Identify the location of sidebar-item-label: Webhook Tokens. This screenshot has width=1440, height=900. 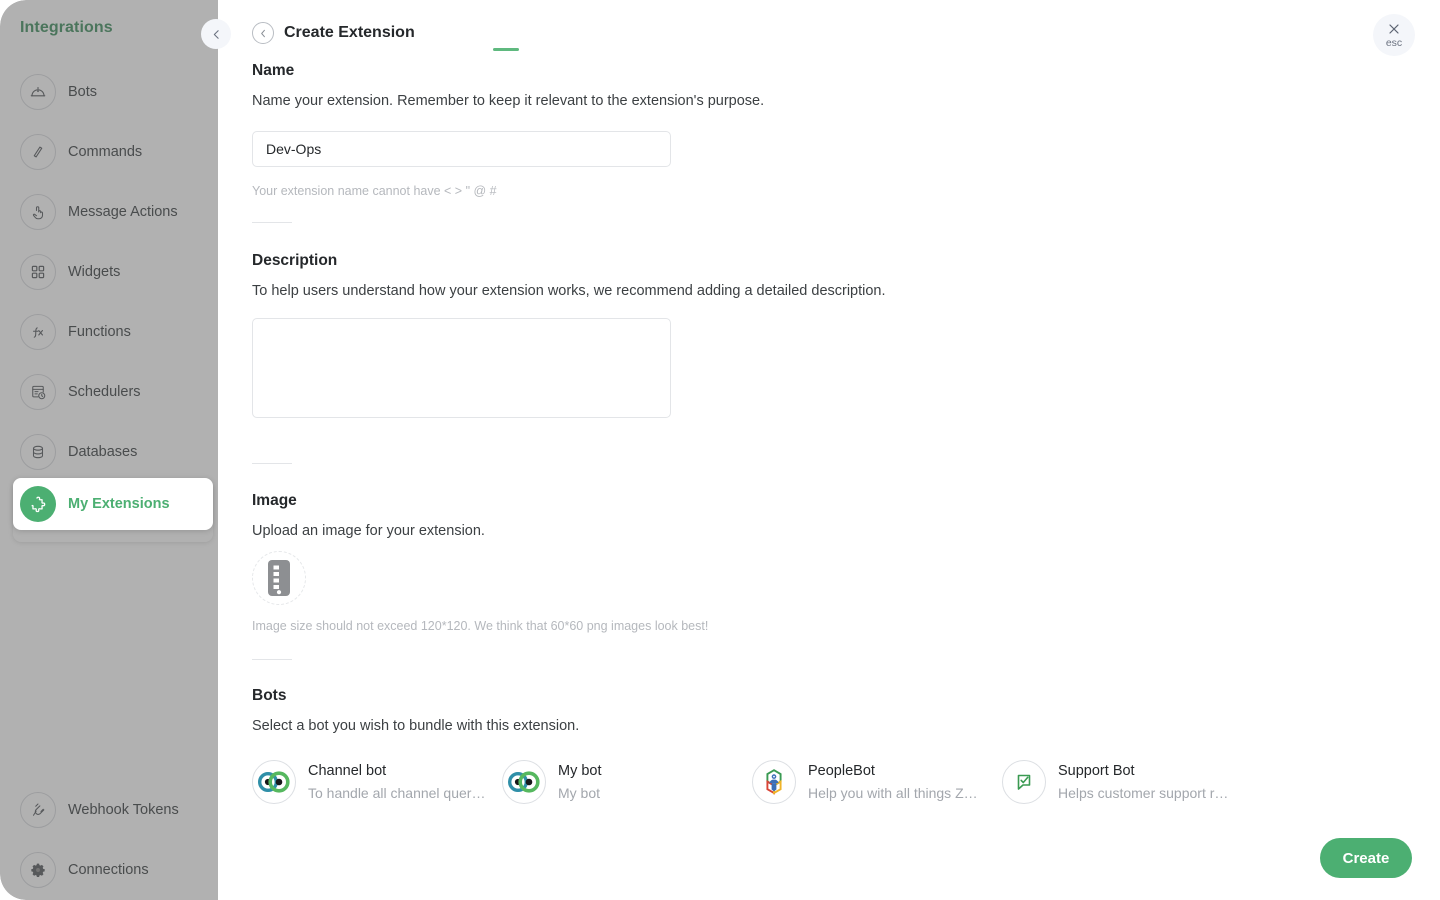
(123, 810).